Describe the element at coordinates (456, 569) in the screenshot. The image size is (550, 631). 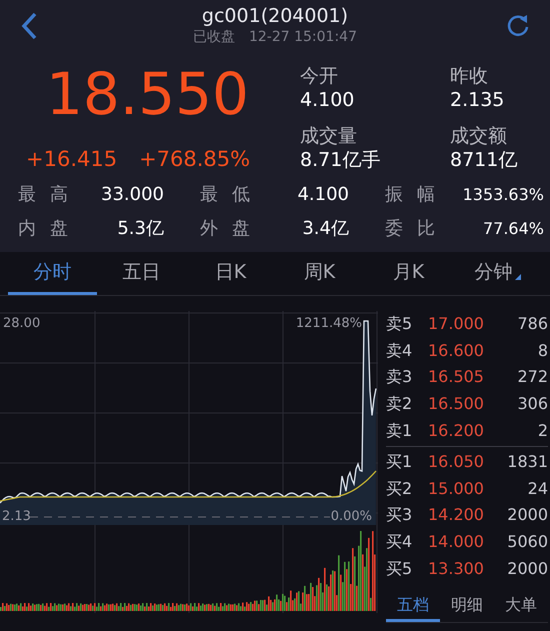
I see `order-price: 13.300` at that location.